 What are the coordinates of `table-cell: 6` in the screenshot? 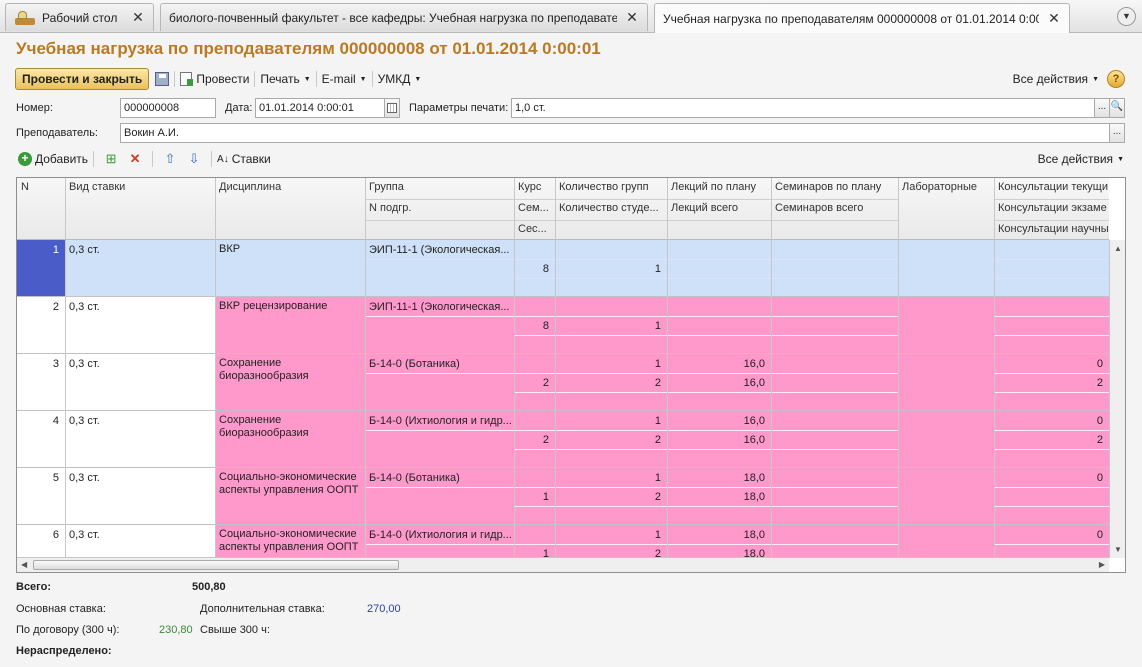 It's located at (42, 536).